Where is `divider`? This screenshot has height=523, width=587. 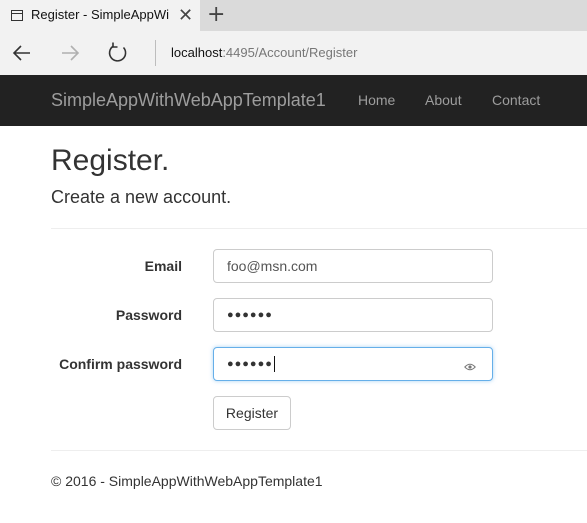 divider is located at coordinates (319, 228).